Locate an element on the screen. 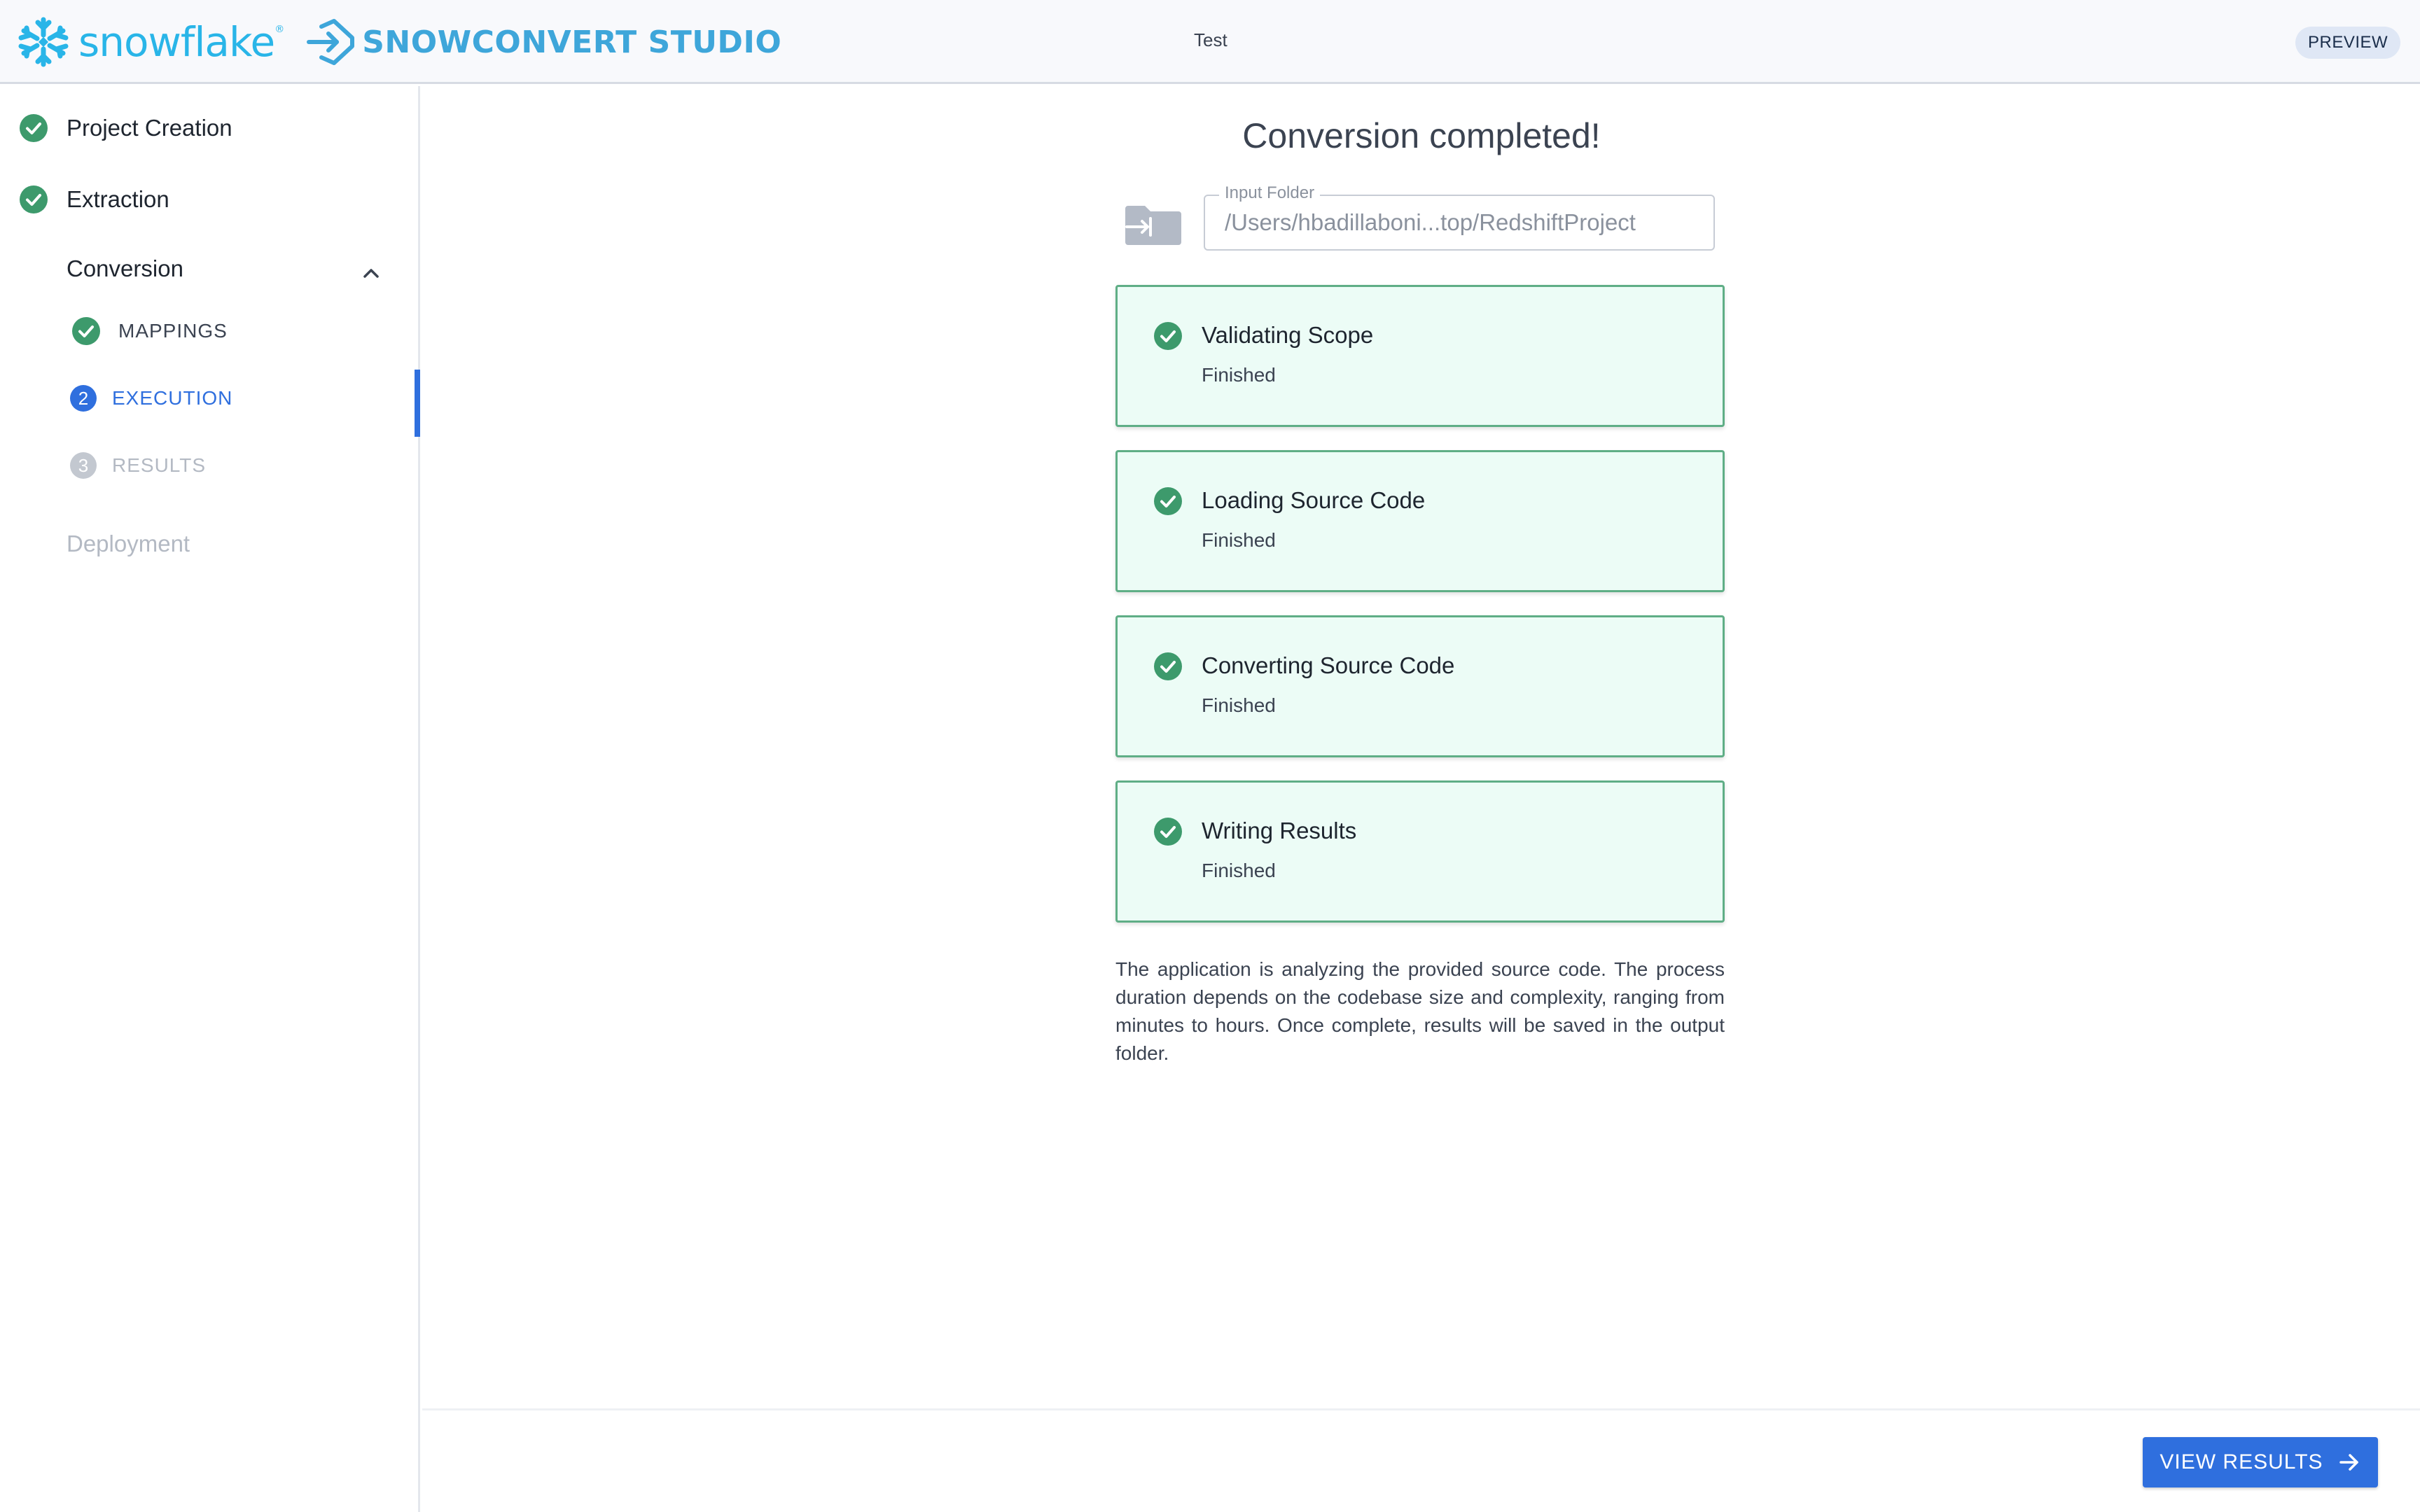 This screenshot has height=1512, width=2420. sidebar-substep-mappings: MAPPINGS is located at coordinates (150, 331).